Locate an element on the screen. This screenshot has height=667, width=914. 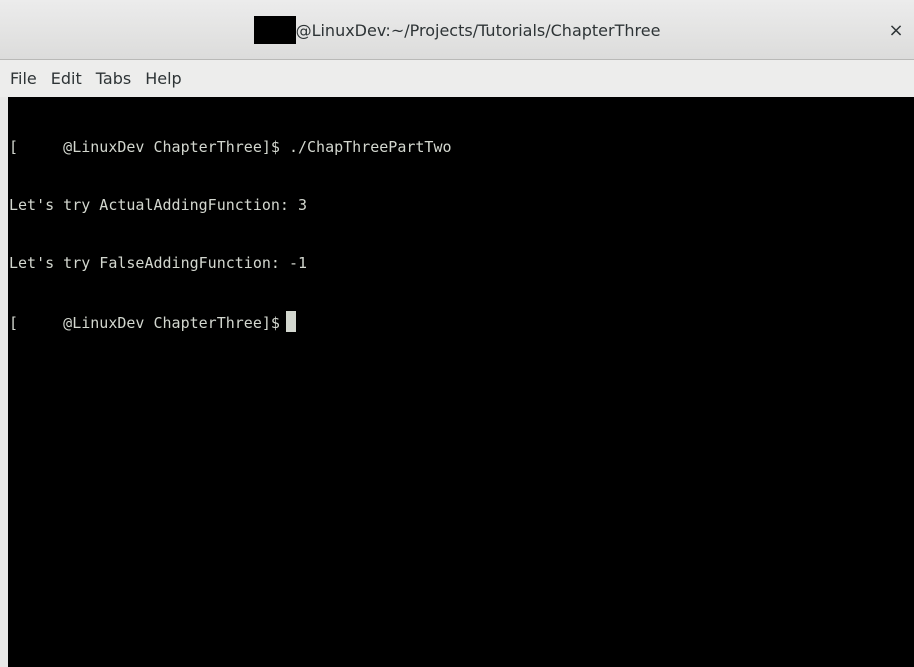
menu-tabs: Tabs is located at coordinates (115, 78).